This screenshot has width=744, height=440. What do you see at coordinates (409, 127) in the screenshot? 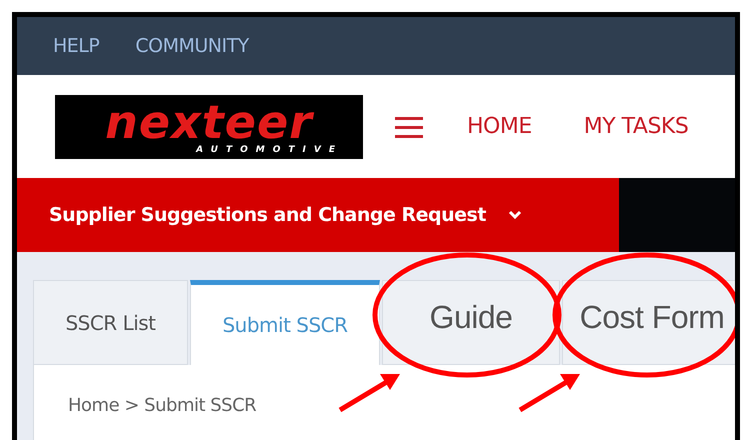
I see `menu-icon` at bounding box center [409, 127].